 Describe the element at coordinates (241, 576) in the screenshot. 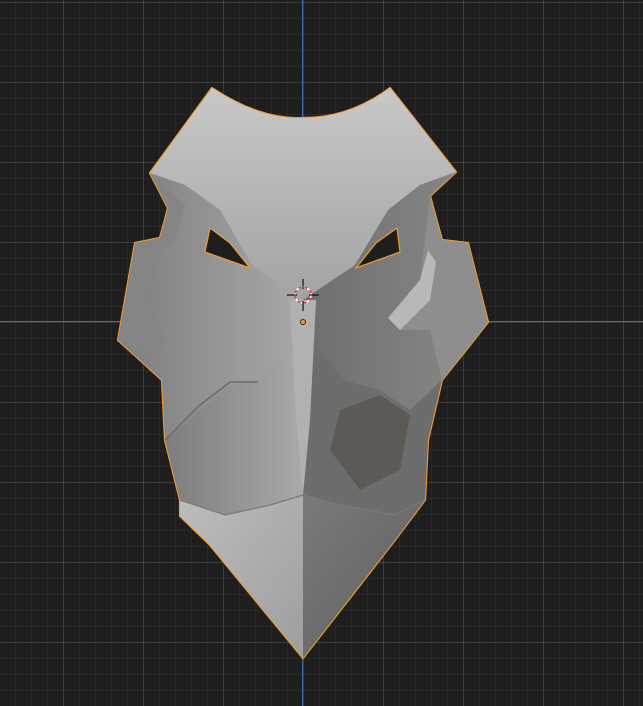

I see `mask-beak-left` at that location.